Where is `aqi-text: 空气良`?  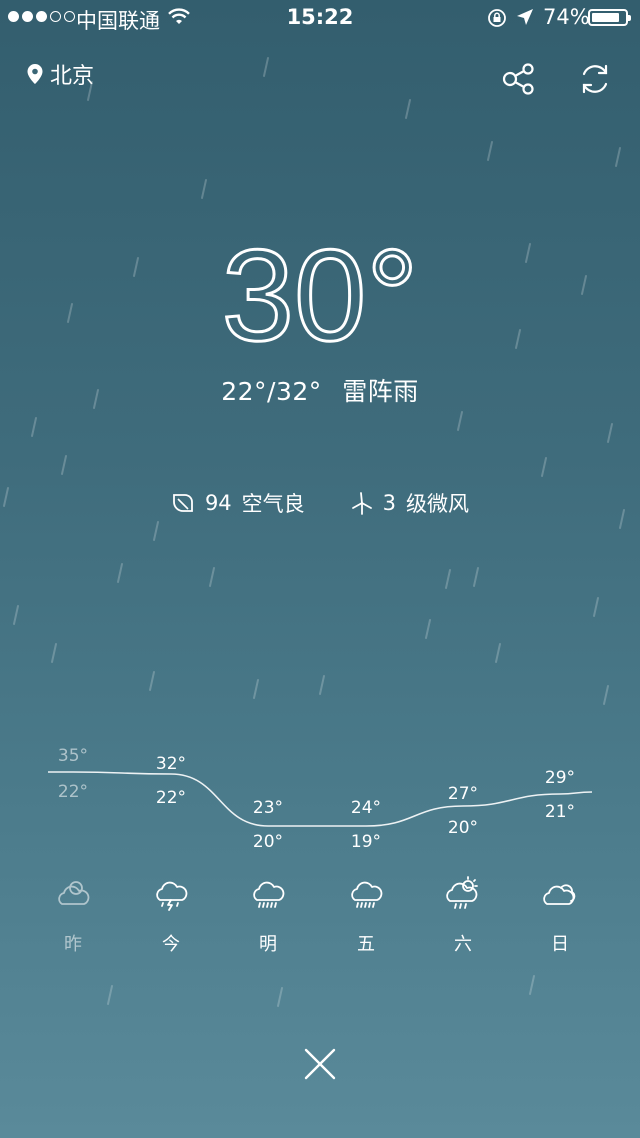
aqi-text: 空气良 is located at coordinates (273, 504).